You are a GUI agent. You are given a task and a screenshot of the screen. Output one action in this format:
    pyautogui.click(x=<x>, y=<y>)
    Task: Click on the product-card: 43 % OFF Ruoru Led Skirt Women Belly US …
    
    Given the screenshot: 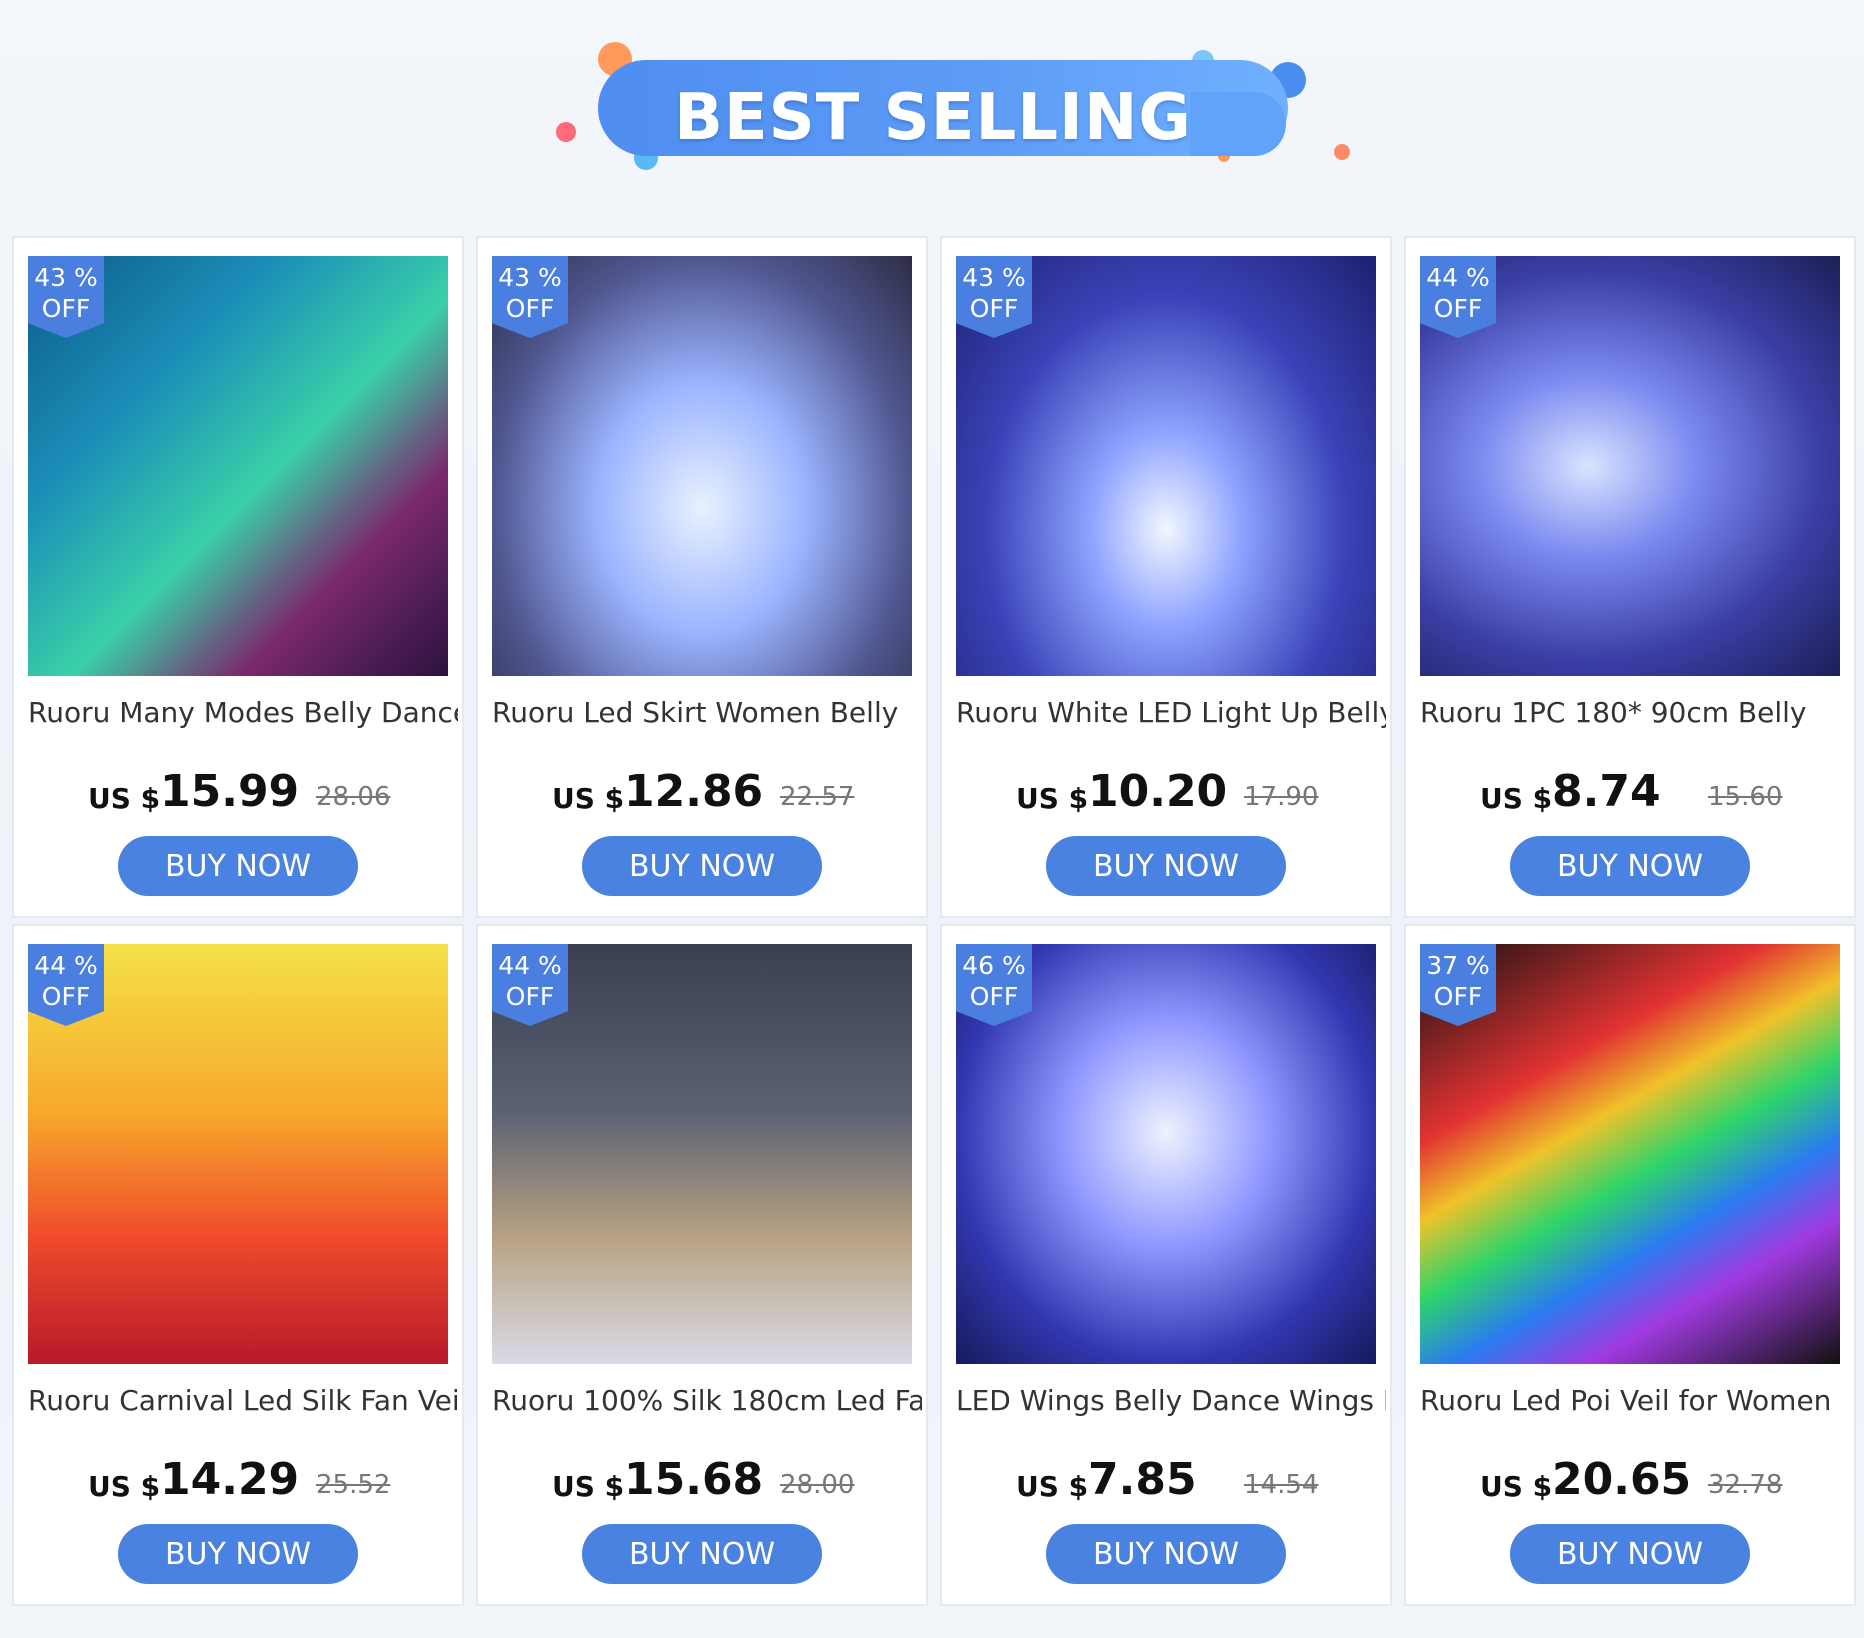 What is the action you would take?
    pyautogui.click(x=702, y=577)
    